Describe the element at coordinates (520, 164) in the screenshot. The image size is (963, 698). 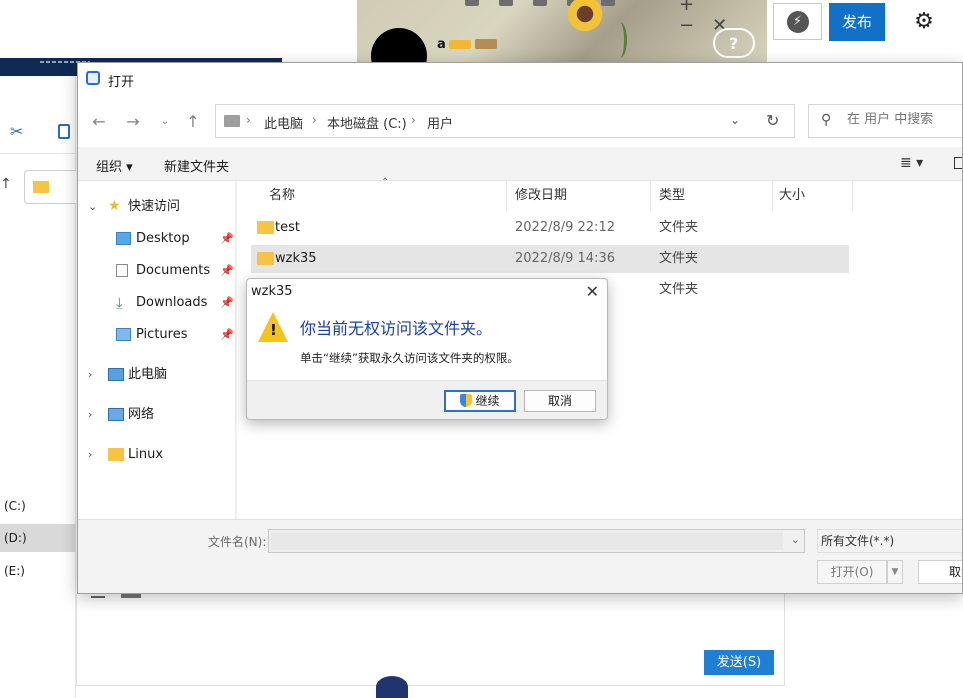
I see `command-bar: 组织 ▾ 新建文件夹 ≣ ▾` at that location.